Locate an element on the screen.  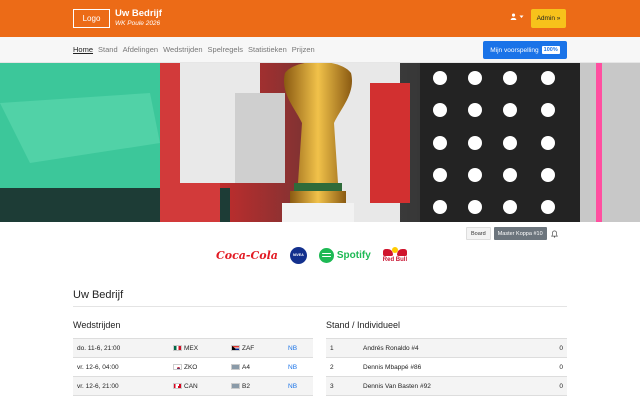
home-team-code: CAN is located at coordinates (191, 386).